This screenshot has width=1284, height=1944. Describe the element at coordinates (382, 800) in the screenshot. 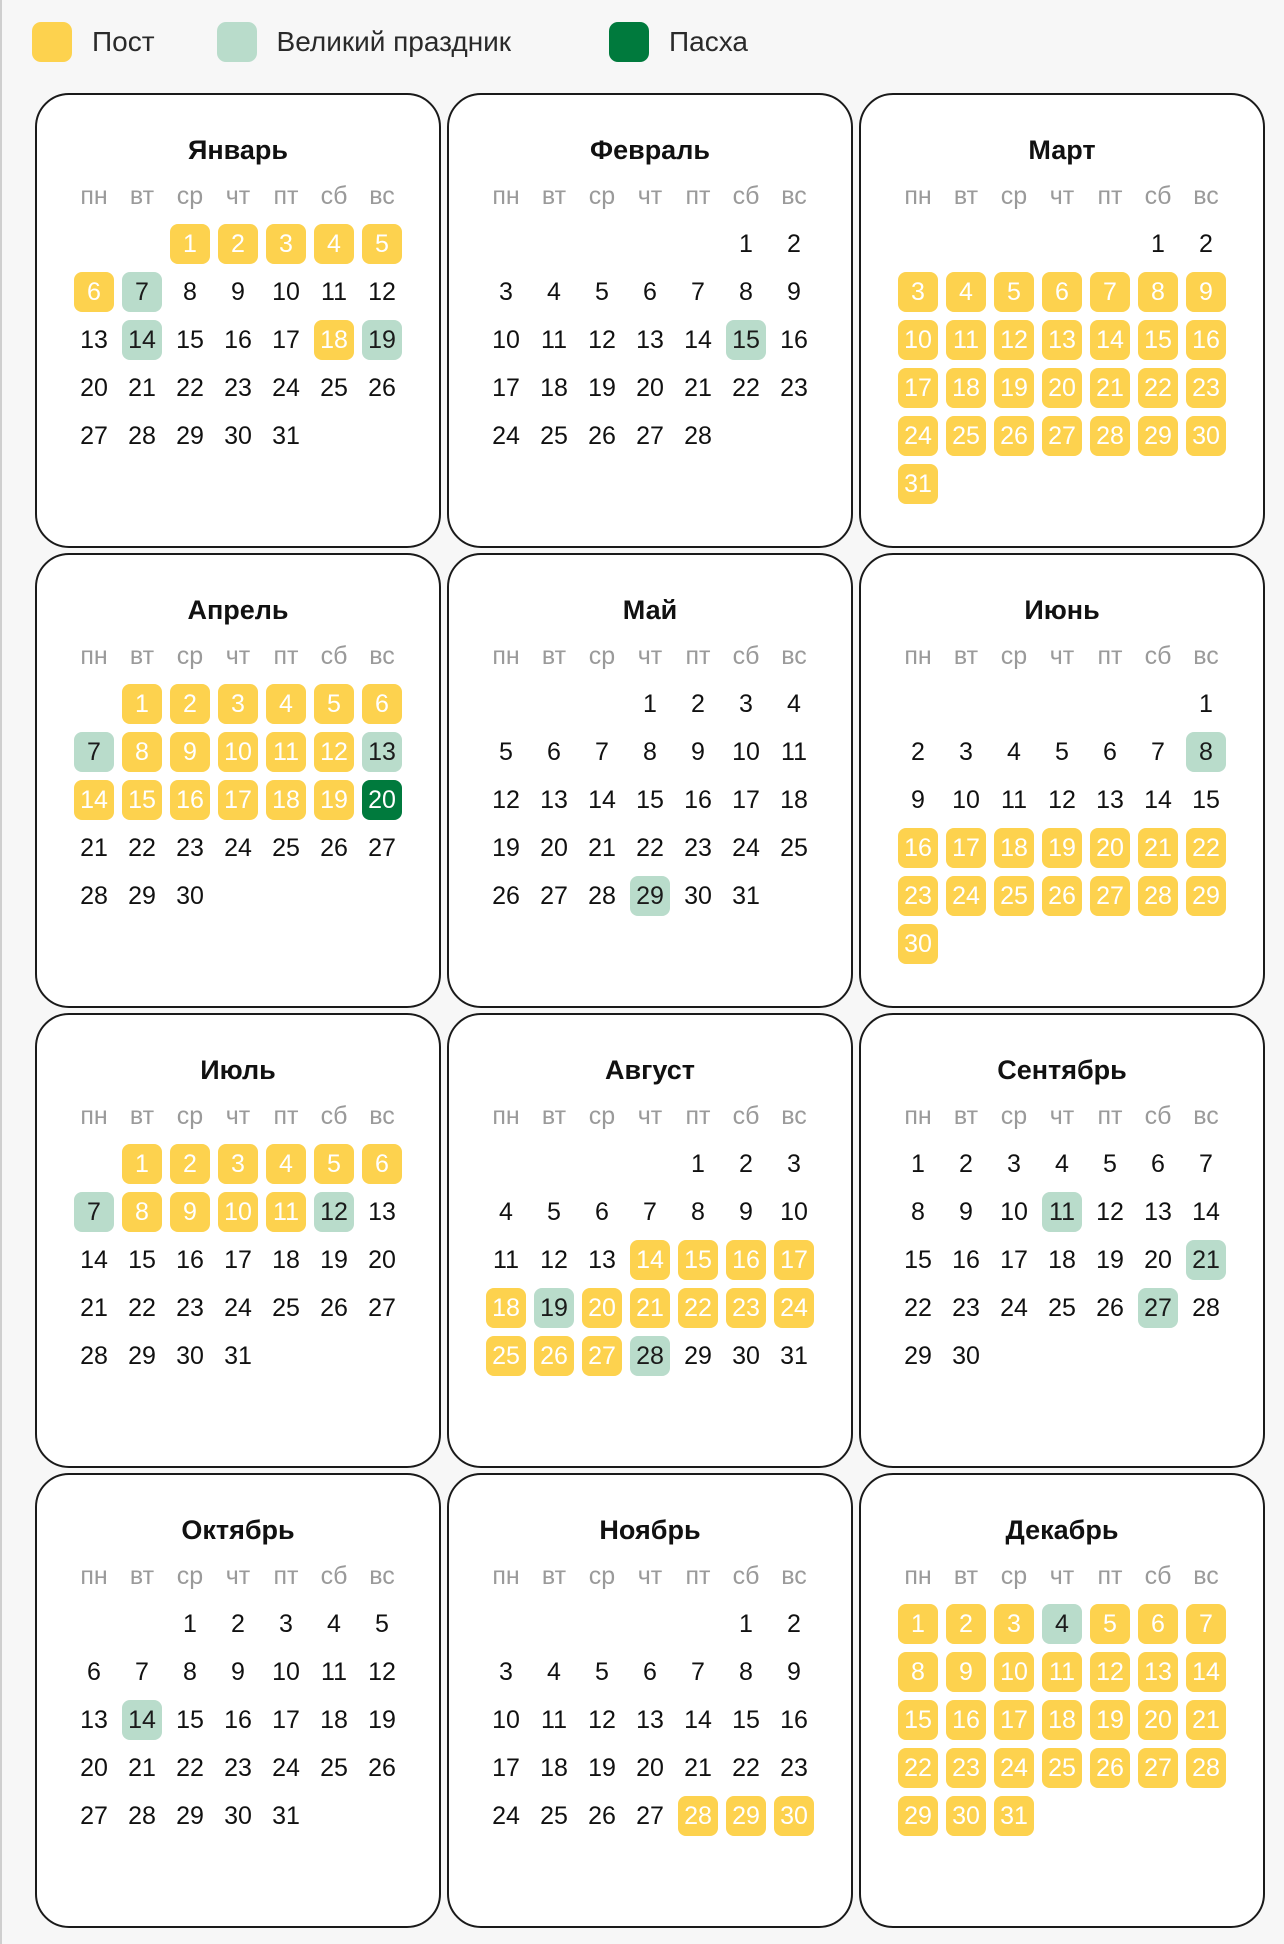

I see `easter-day: 20` at that location.